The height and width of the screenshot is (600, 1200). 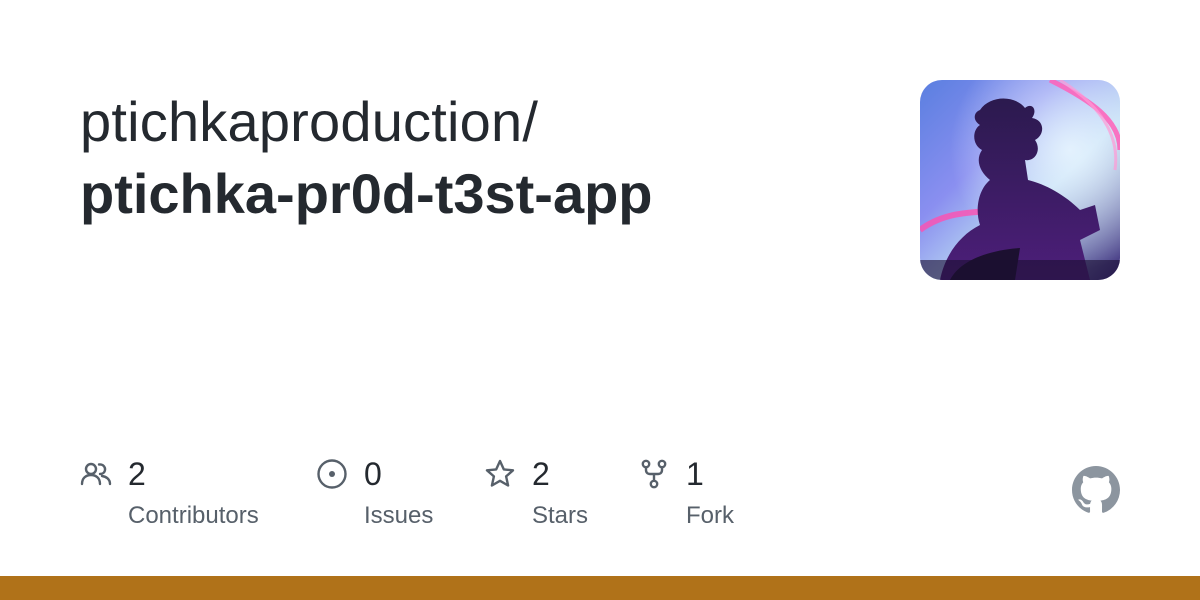 I want to click on issues-count: 0, so click(x=373, y=474).